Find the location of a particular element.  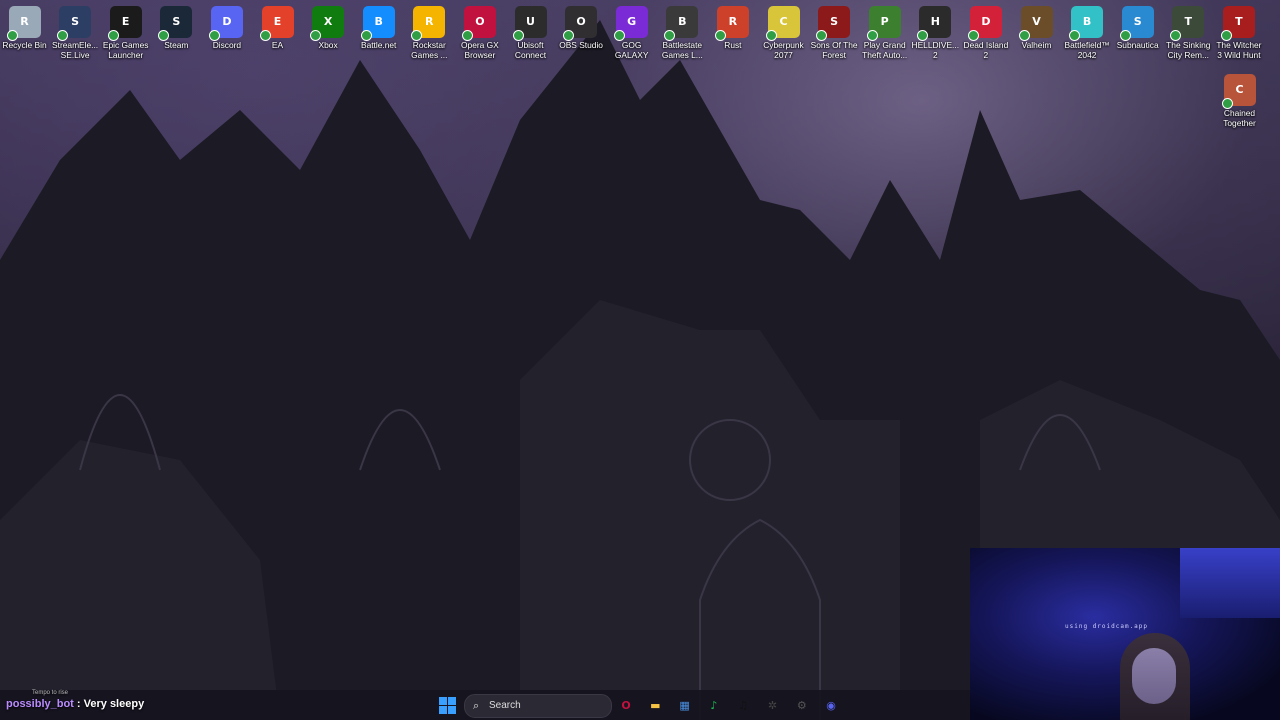

desktop-icon-battlefield: B Battlefield™ 2042 is located at coordinates (1087, 32).